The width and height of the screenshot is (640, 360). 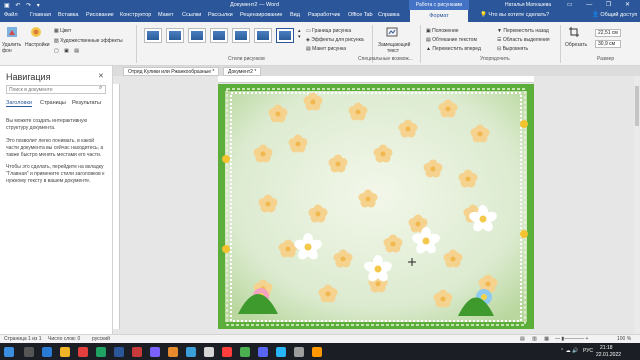 What do you see at coordinates (376, 79) in the screenshot?
I see `horizontal-ruler` at bounding box center [376, 79].